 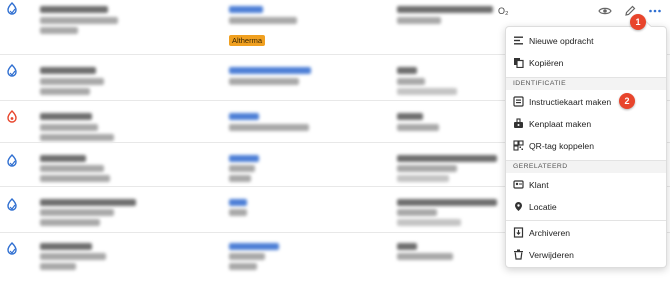 What do you see at coordinates (551, 255) in the screenshot?
I see `menu-item-label: Verwijderen` at bounding box center [551, 255].